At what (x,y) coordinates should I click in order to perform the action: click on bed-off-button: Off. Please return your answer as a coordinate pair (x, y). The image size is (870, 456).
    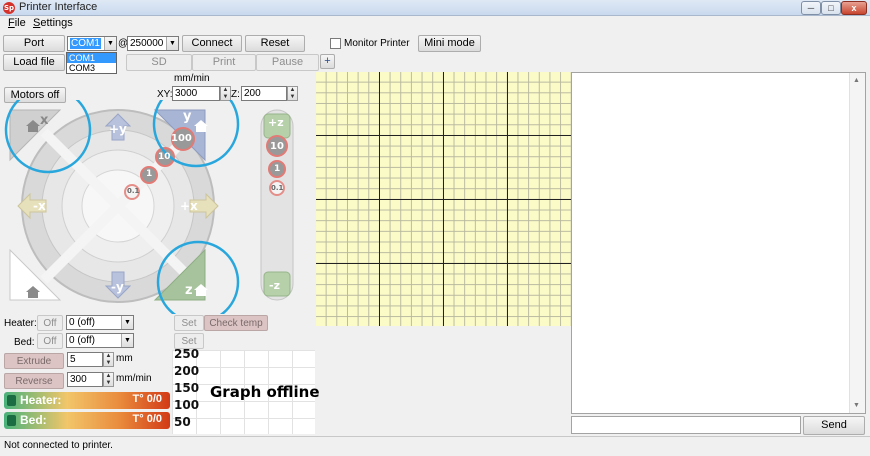
    Looking at the image, I should click on (50, 341).